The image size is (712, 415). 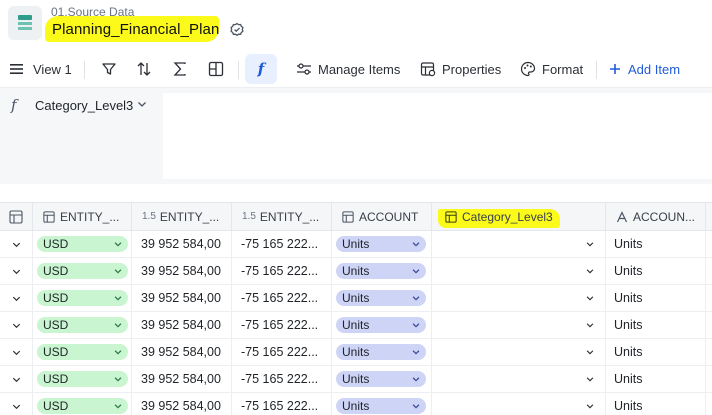 What do you see at coordinates (460, 69) in the screenshot?
I see `properties-button: Properties` at bounding box center [460, 69].